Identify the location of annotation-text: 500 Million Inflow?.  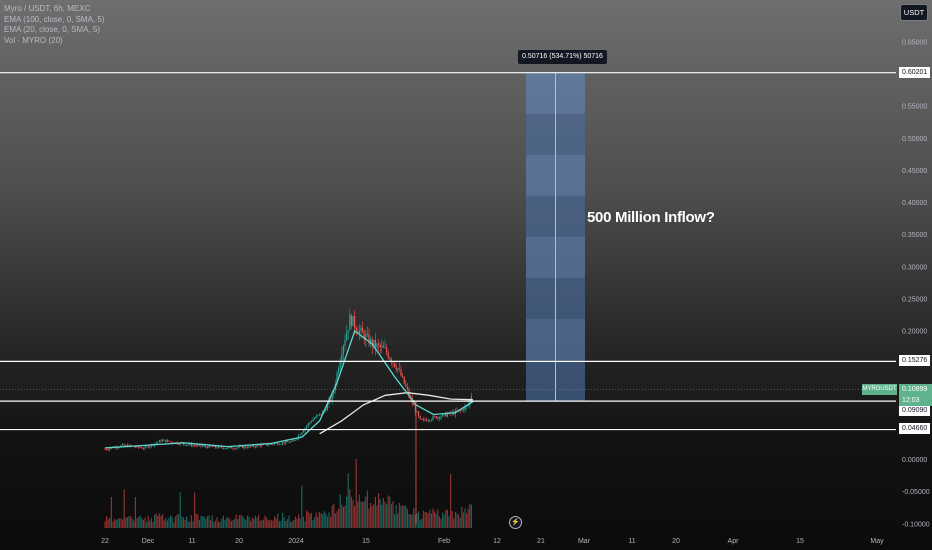
(651, 217).